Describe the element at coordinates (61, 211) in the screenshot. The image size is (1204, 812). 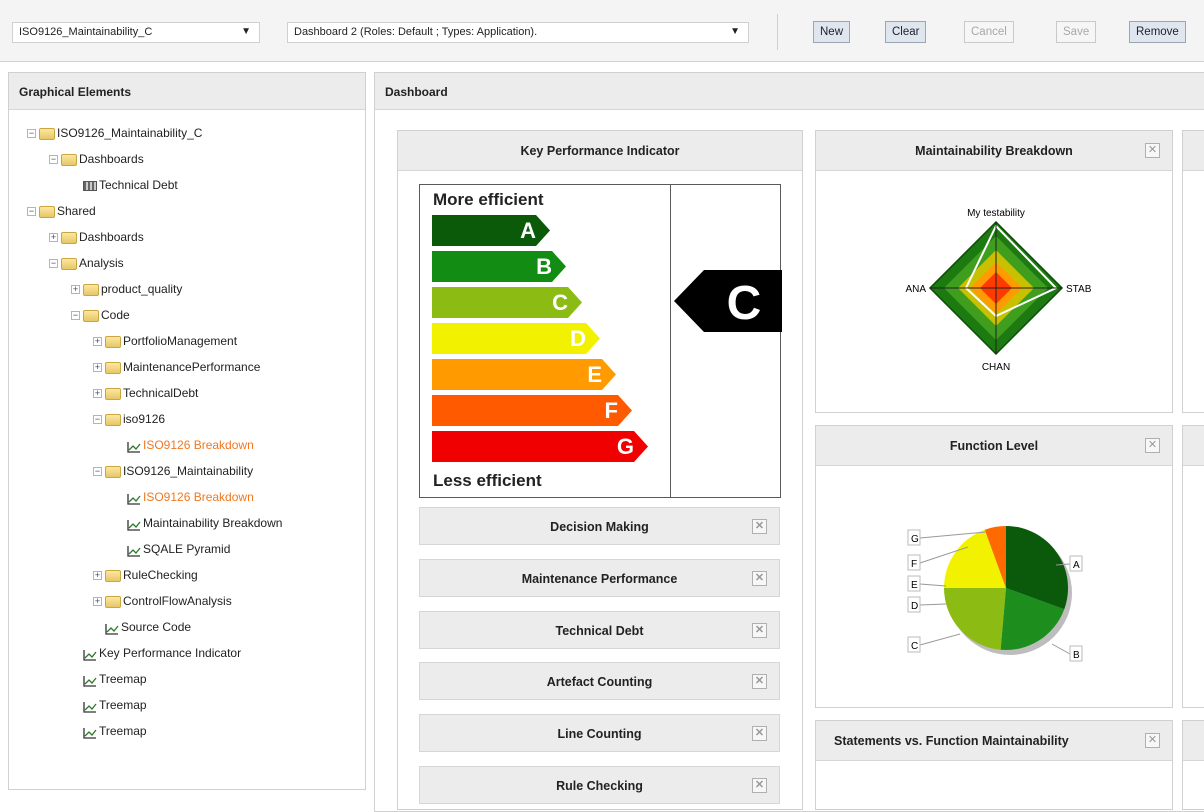
I see `tree-node: − Shared` at that location.